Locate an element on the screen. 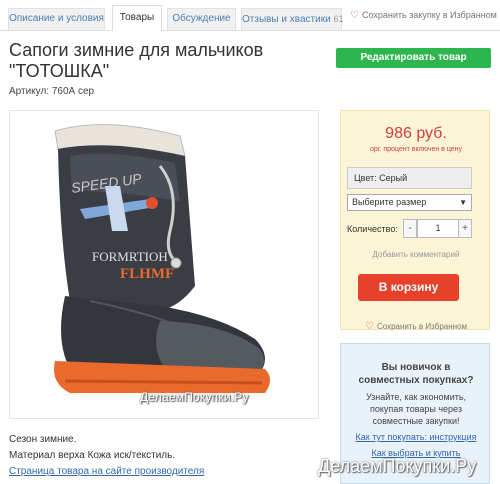  tab-label: Обсуждение is located at coordinates (201, 18).